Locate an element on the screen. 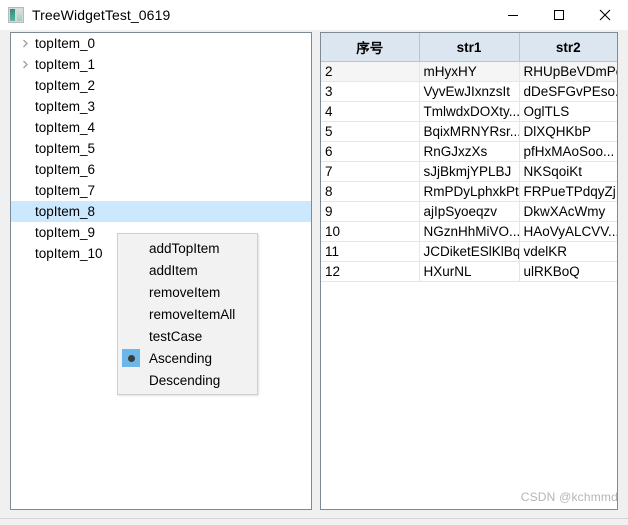 The height and width of the screenshot is (525, 628). table-row: 5 BqixMRNYRsr... DlXQHKbP is located at coordinates (469, 131).